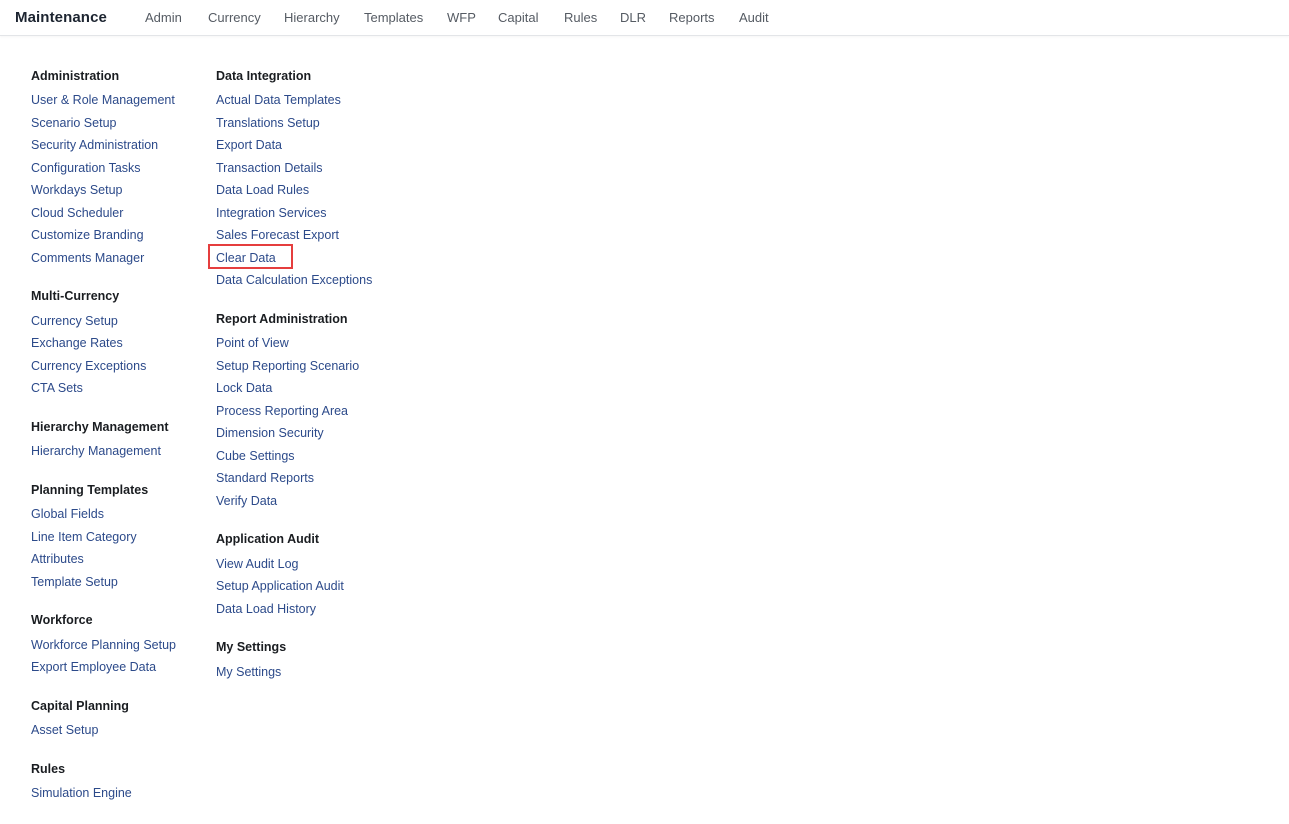  What do you see at coordinates (100, 427) in the screenshot?
I see `section-hierarchy-management: Hierarchy Management` at bounding box center [100, 427].